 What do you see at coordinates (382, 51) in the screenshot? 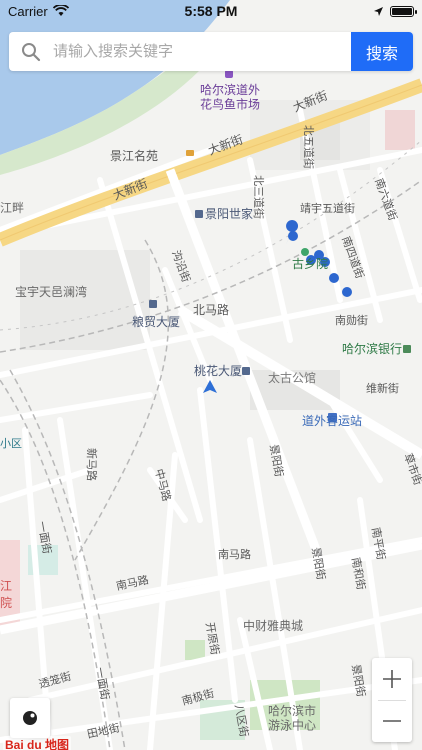
I see `search-button: 搜索` at bounding box center [382, 51].